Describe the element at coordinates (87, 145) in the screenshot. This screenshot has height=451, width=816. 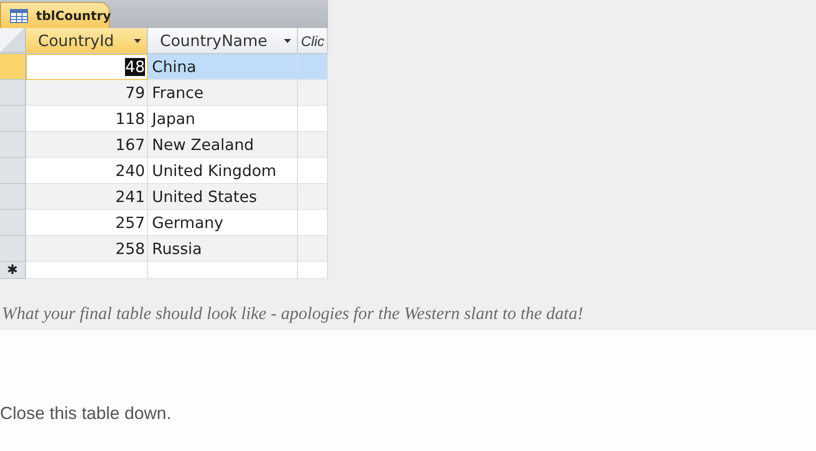
I see `table-cell: 167` at that location.